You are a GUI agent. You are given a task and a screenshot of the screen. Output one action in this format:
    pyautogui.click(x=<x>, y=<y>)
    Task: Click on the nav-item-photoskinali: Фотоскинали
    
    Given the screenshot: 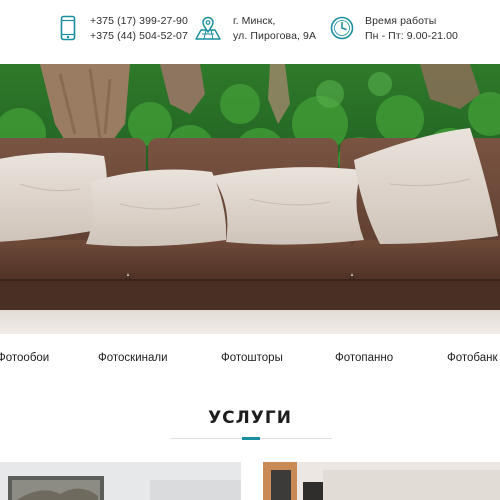 What is the action you would take?
    pyautogui.click(x=133, y=358)
    